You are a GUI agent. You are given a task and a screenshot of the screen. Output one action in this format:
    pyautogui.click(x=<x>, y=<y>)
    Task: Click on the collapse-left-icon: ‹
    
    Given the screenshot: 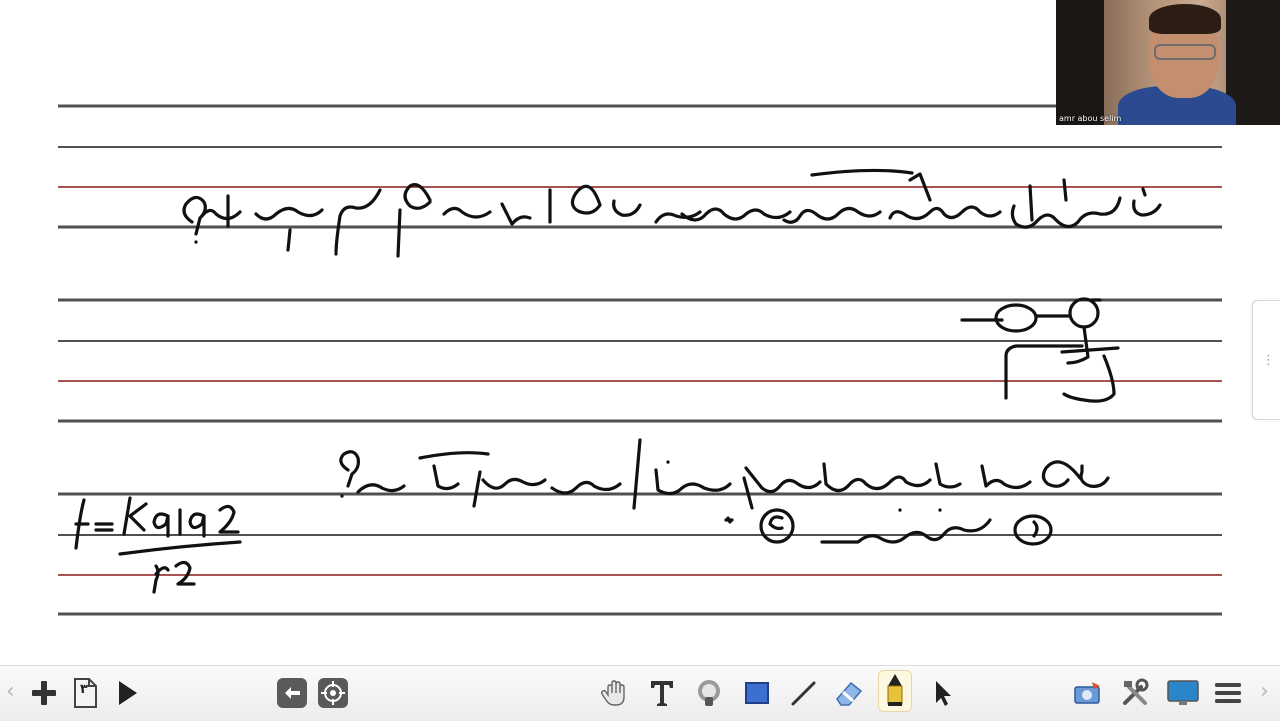 What is the action you would take?
    pyautogui.click(x=10, y=691)
    